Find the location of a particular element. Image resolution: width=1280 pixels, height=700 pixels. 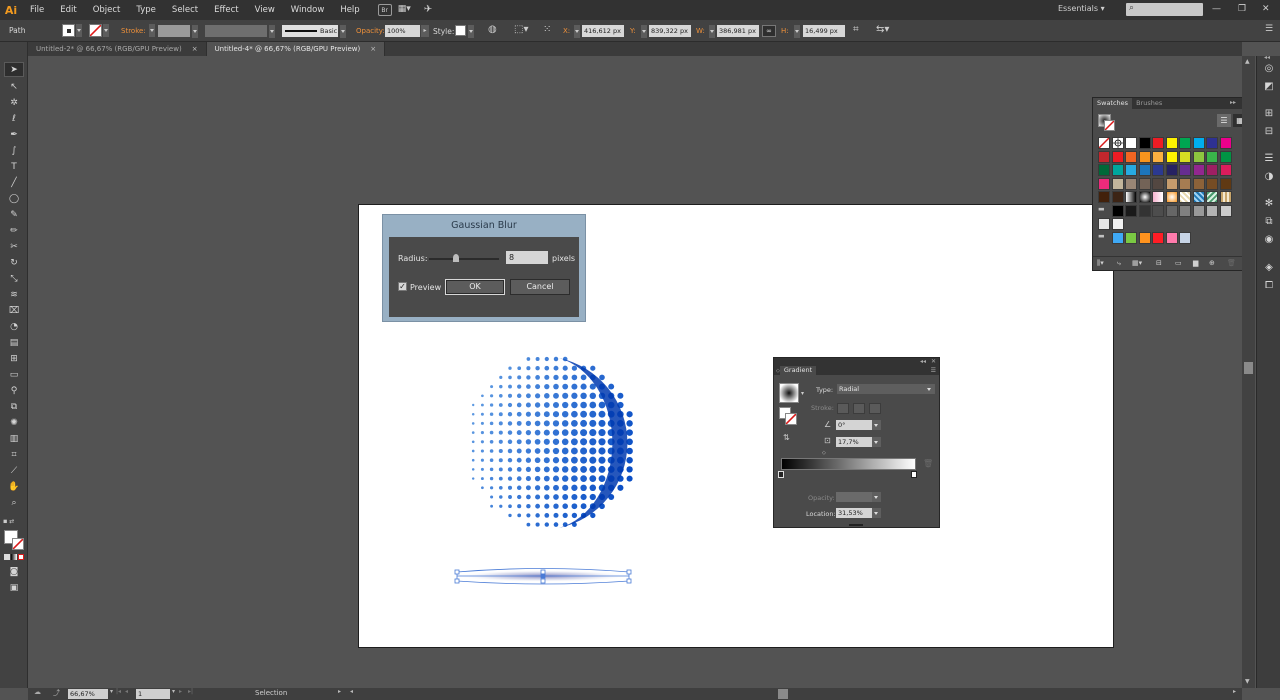

vertical-scrollbar: ▲ ▼ is located at coordinates (1248, 372).